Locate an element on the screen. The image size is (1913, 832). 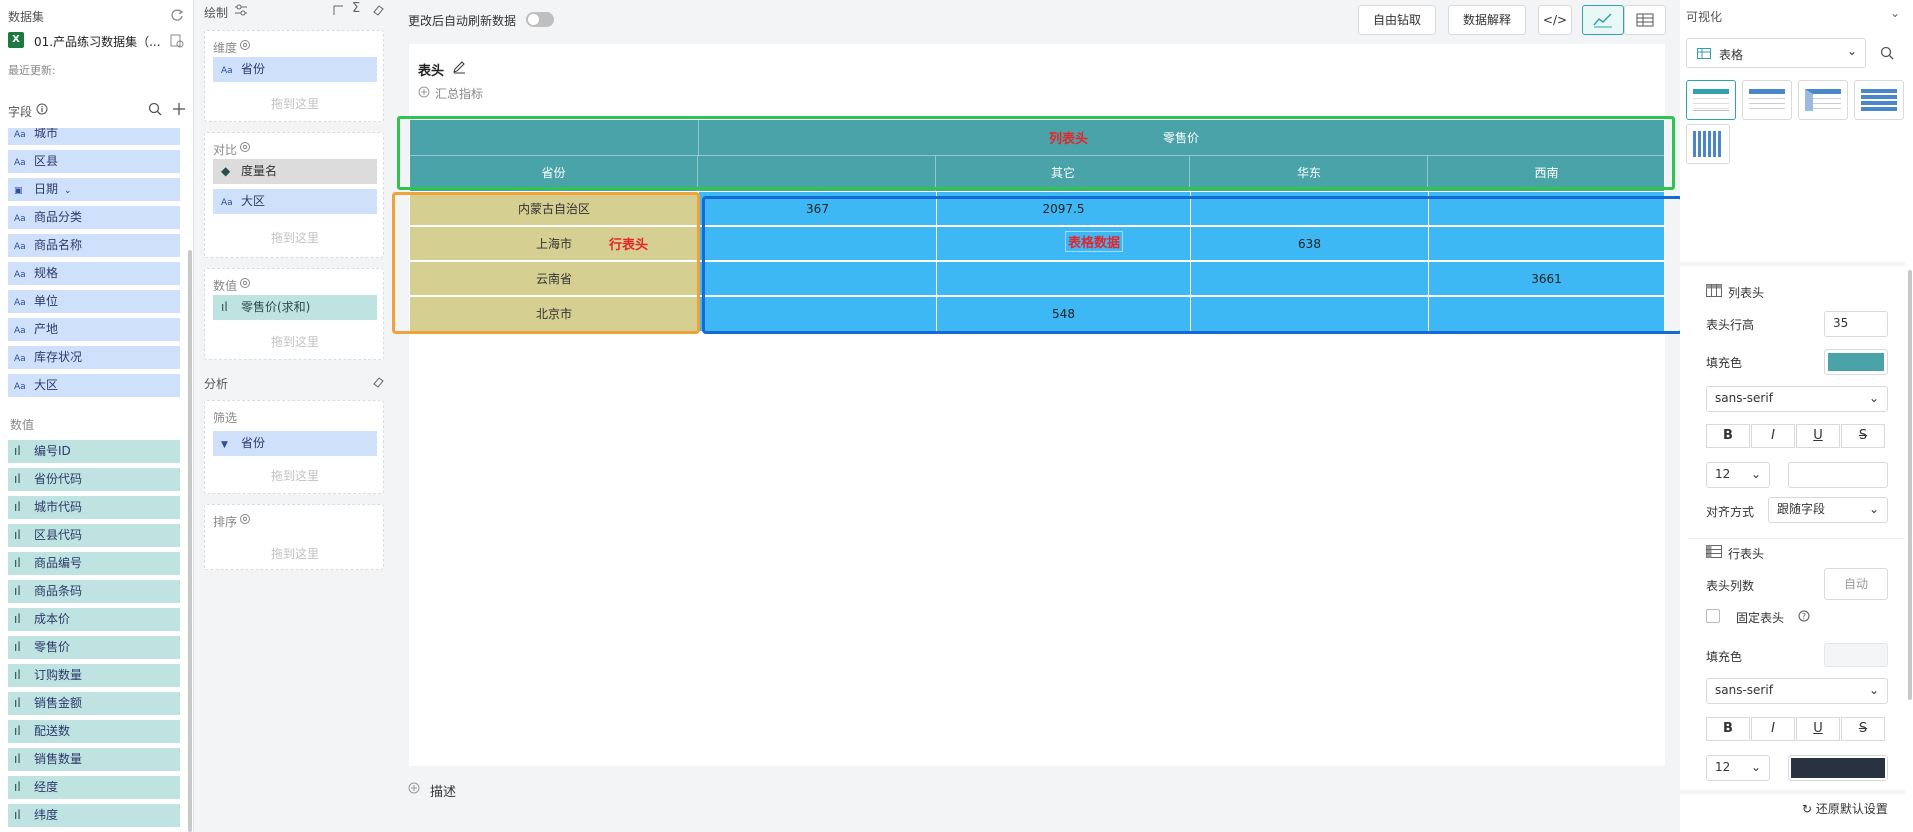
plus-circle-icon is located at coordinates (414, 788).